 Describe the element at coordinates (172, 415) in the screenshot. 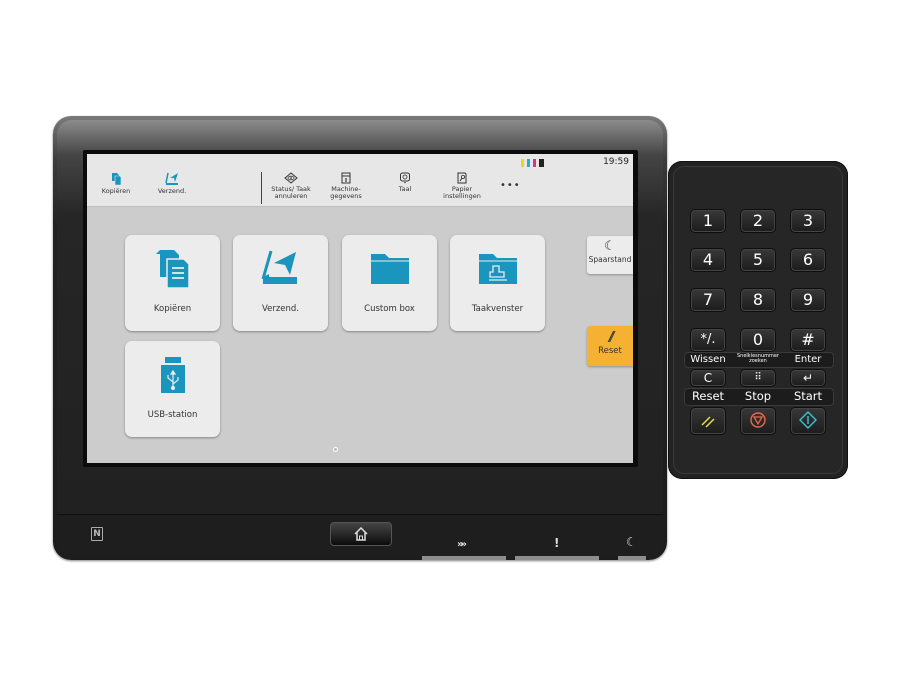

I see `tile-usb-drive-label: USB-station` at that location.